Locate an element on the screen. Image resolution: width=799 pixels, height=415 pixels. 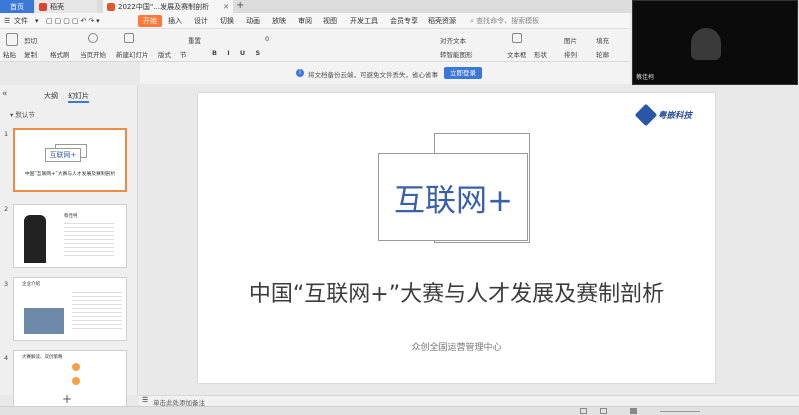
menu-slideshow: 放映 is located at coordinates (279, 21).